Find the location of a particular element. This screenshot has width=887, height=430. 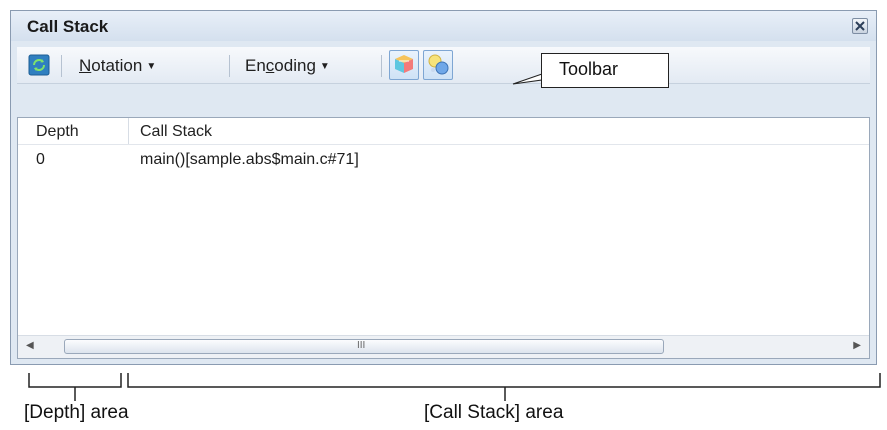

jump-disassembly-button is located at coordinates (438, 65).